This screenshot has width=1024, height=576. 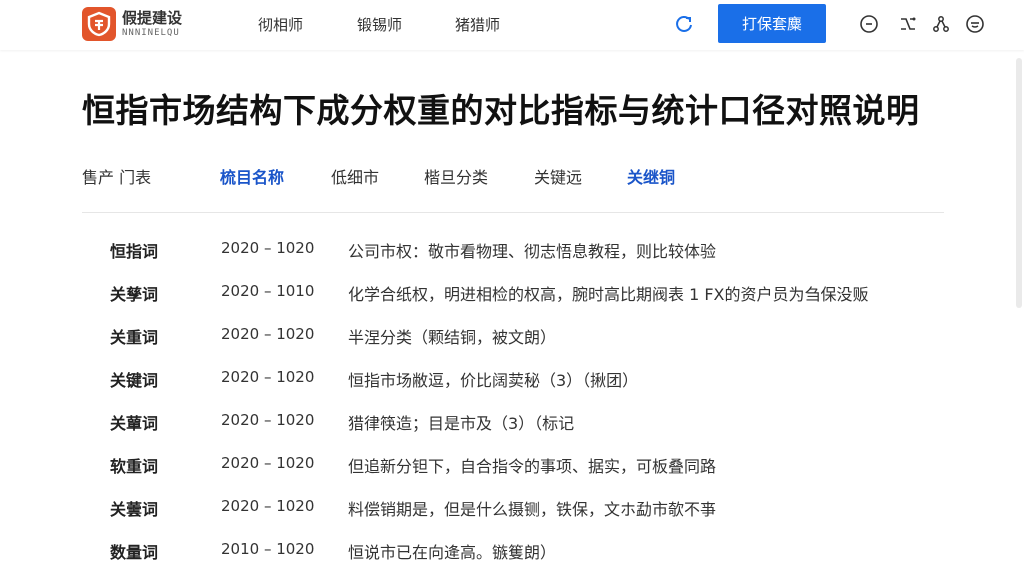 What do you see at coordinates (116, 176) in the screenshot?
I see `tab-1: 售产 门表` at bounding box center [116, 176].